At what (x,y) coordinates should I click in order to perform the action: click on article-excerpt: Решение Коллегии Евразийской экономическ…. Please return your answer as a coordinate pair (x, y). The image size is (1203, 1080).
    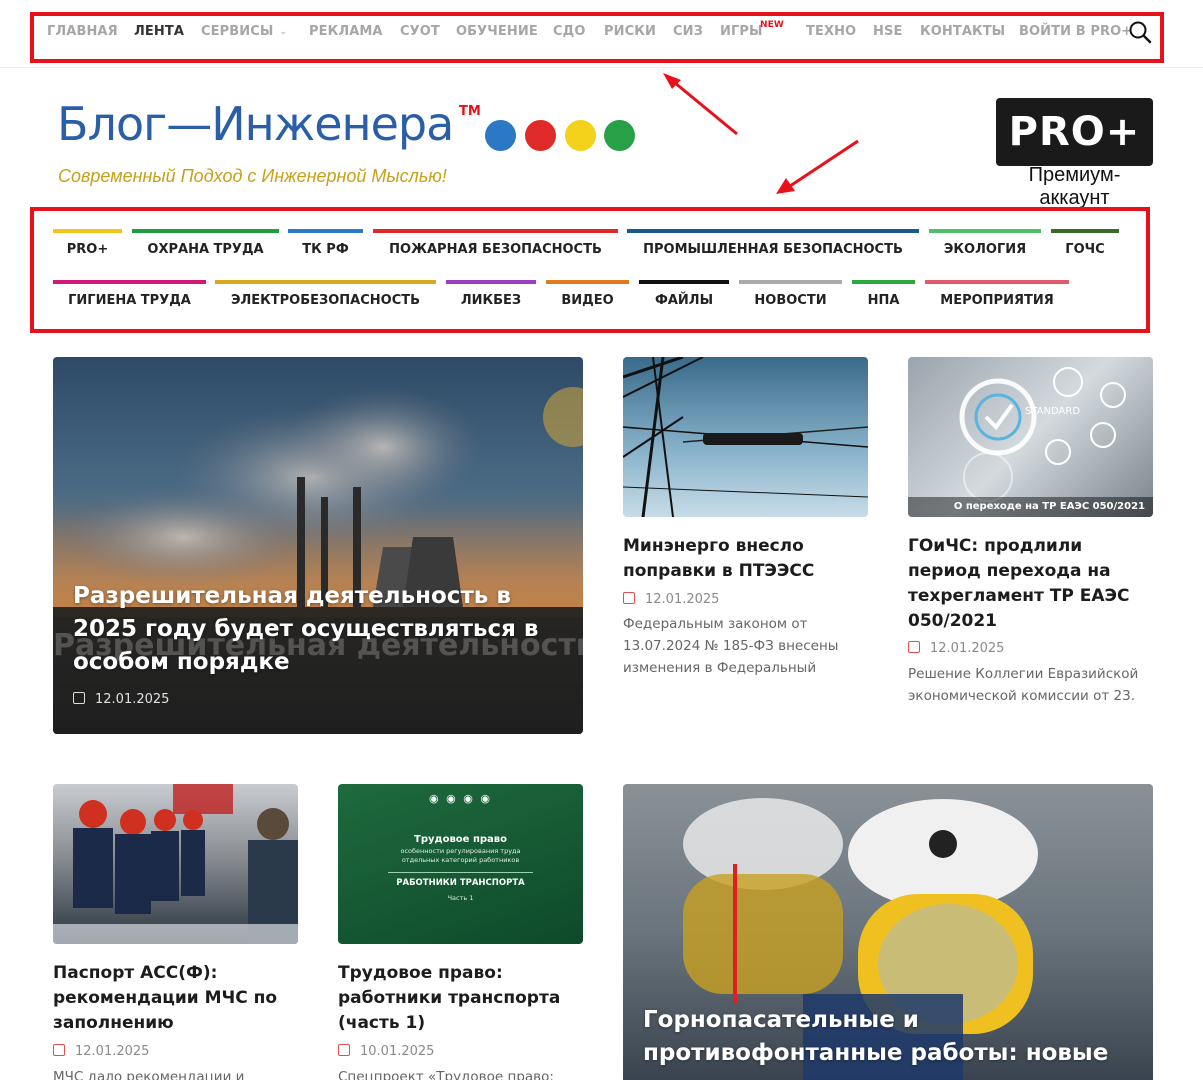
    Looking at the image, I should click on (1023, 685).